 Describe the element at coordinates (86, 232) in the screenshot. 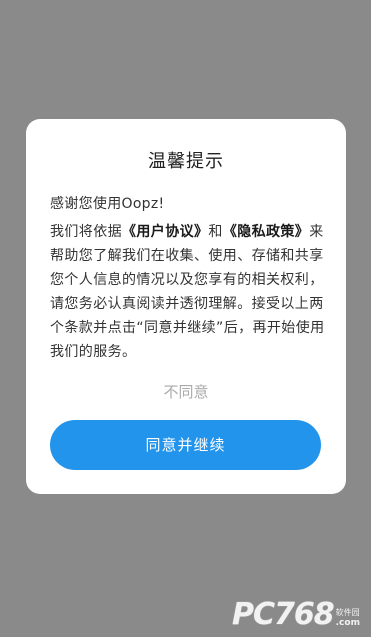

I see `body-prefix: 我们将依据` at that location.